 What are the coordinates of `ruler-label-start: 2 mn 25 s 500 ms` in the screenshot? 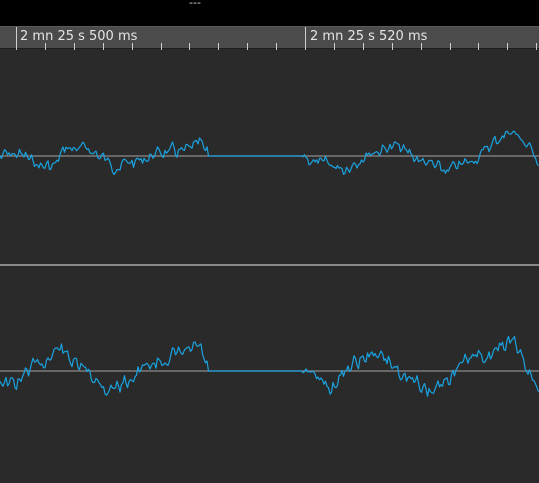 It's located at (79, 36).